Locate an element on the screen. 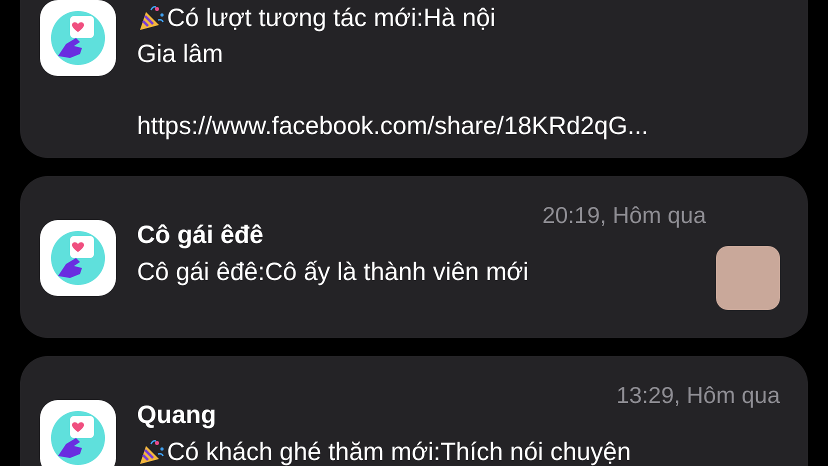 The width and height of the screenshot is (828, 466). sender-name: Quang is located at coordinates (176, 415).